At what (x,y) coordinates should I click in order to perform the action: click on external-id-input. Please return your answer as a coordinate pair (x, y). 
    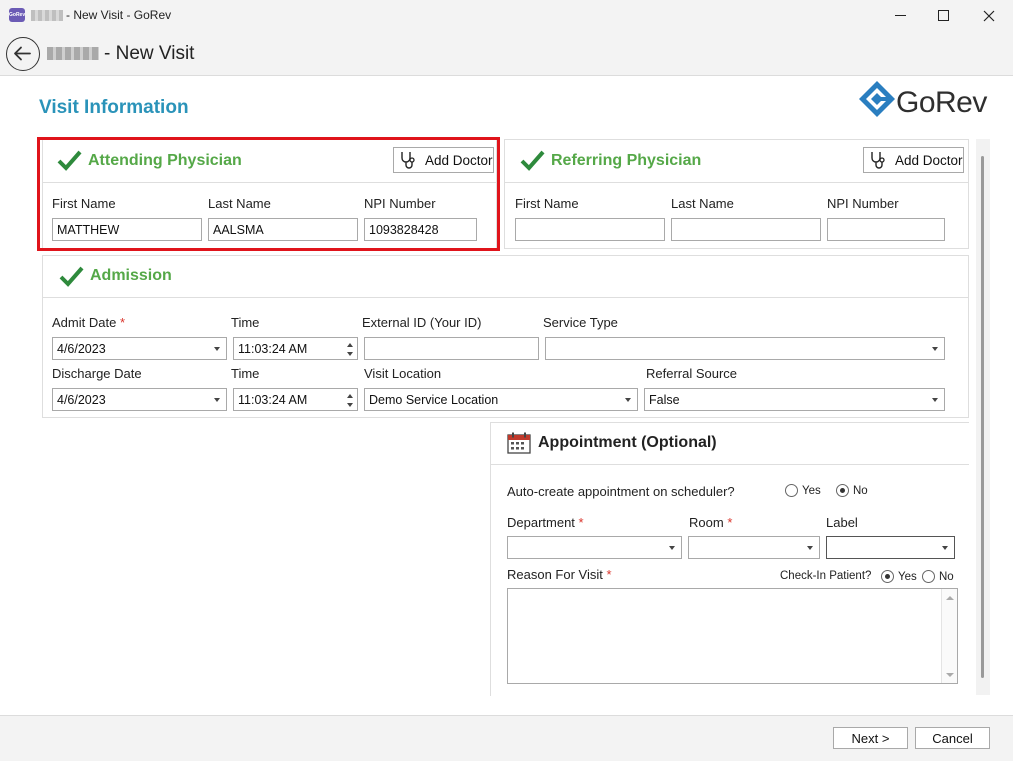
    Looking at the image, I should click on (451, 348).